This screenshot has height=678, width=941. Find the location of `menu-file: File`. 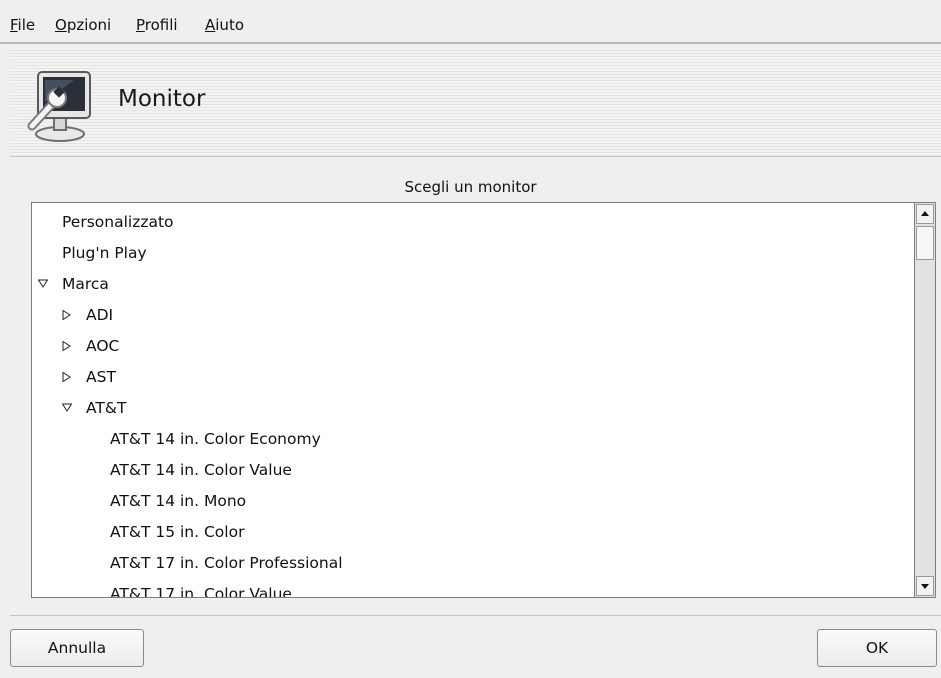

menu-file: File is located at coordinates (22, 25).